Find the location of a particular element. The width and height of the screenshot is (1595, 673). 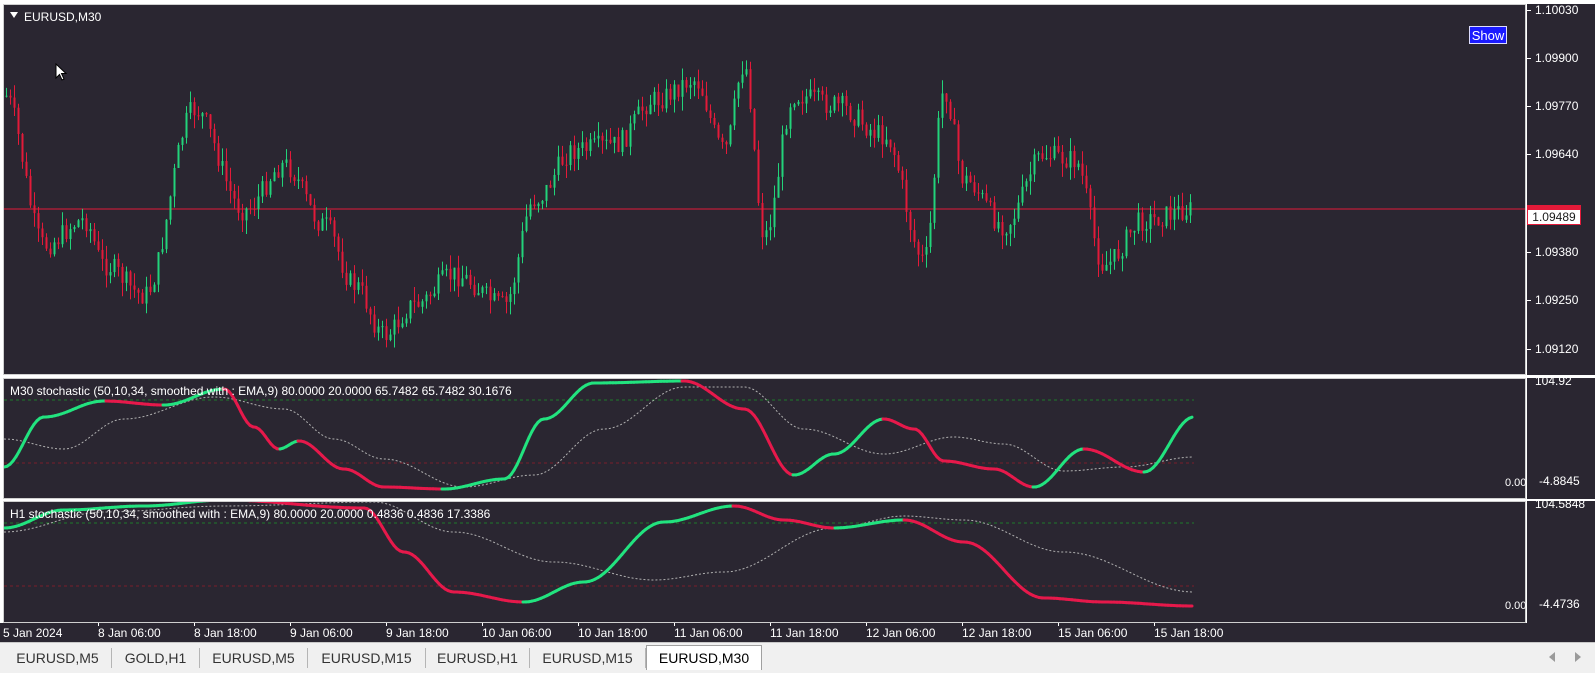

h1-axis-zero: 0.00 is located at coordinates (1515, 606).